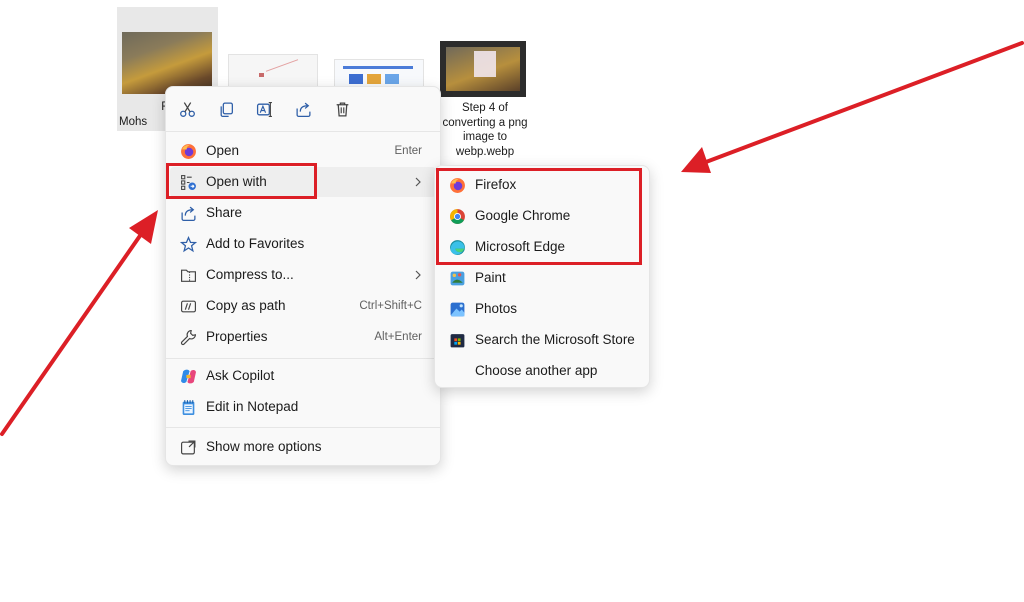 This screenshot has height=602, width=1024. I want to click on cut-button, so click(187, 109).